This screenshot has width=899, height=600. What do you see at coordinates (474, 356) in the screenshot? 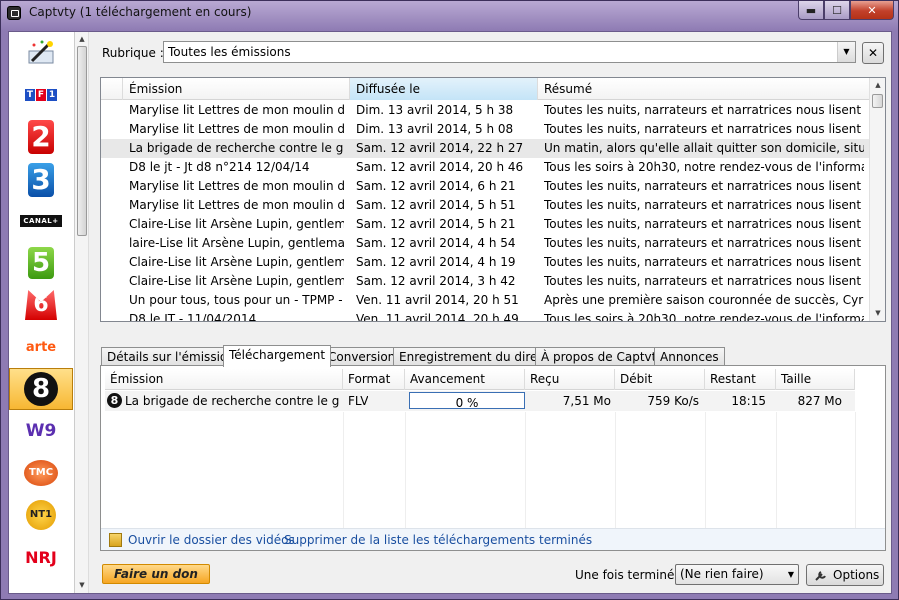
I see `tab-enregistrement: Enregistrement du direct` at bounding box center [474, 356].